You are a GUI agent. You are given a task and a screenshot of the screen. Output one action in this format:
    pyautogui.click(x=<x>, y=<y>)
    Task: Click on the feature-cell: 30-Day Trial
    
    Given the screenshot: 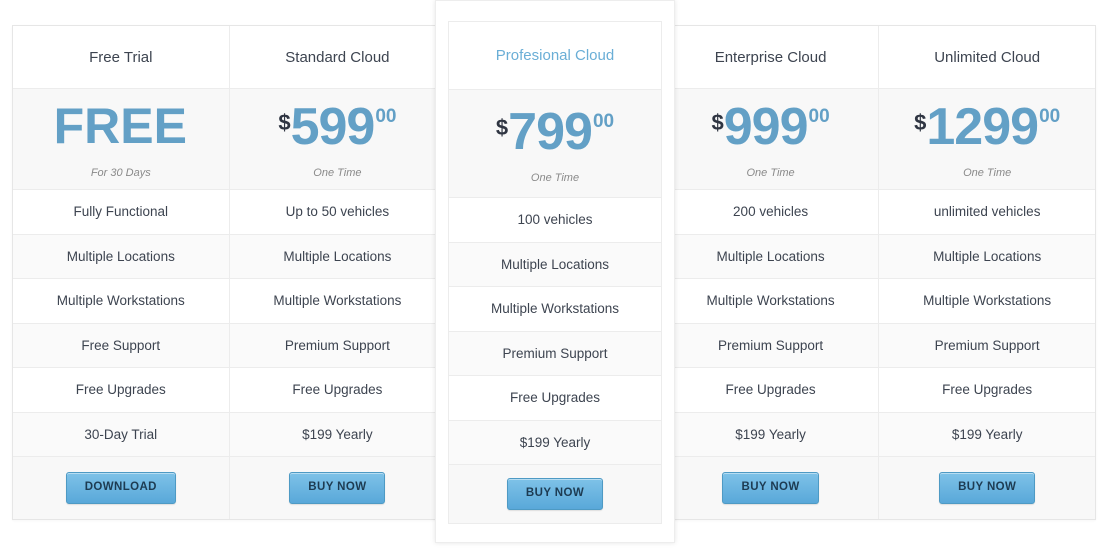 What is the action you would take?
    pyautogui.click(x=121, y=434)
    